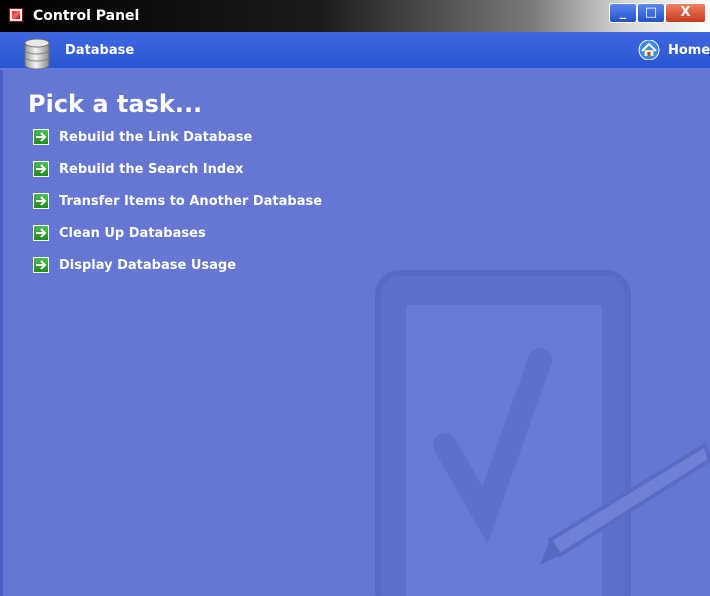  Describe the element at coordinates (16, 15) in the screenshot. I see `control-panel-icon` at that location.